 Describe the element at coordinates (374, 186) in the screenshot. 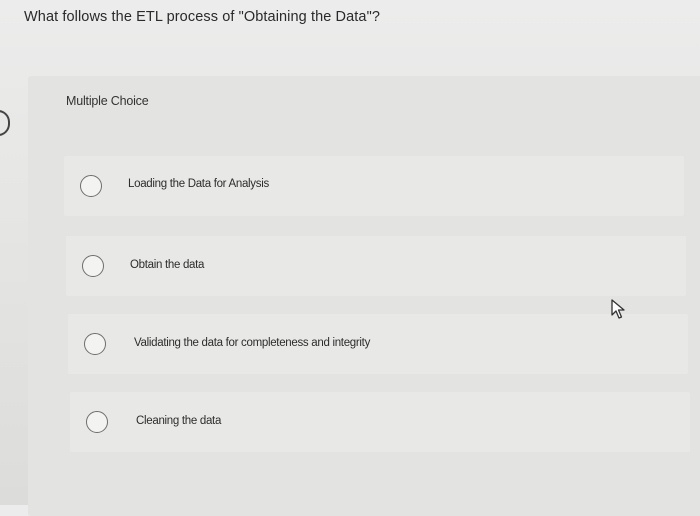

I see `choice-option-1: Loading the Data for Analysis` at that location.